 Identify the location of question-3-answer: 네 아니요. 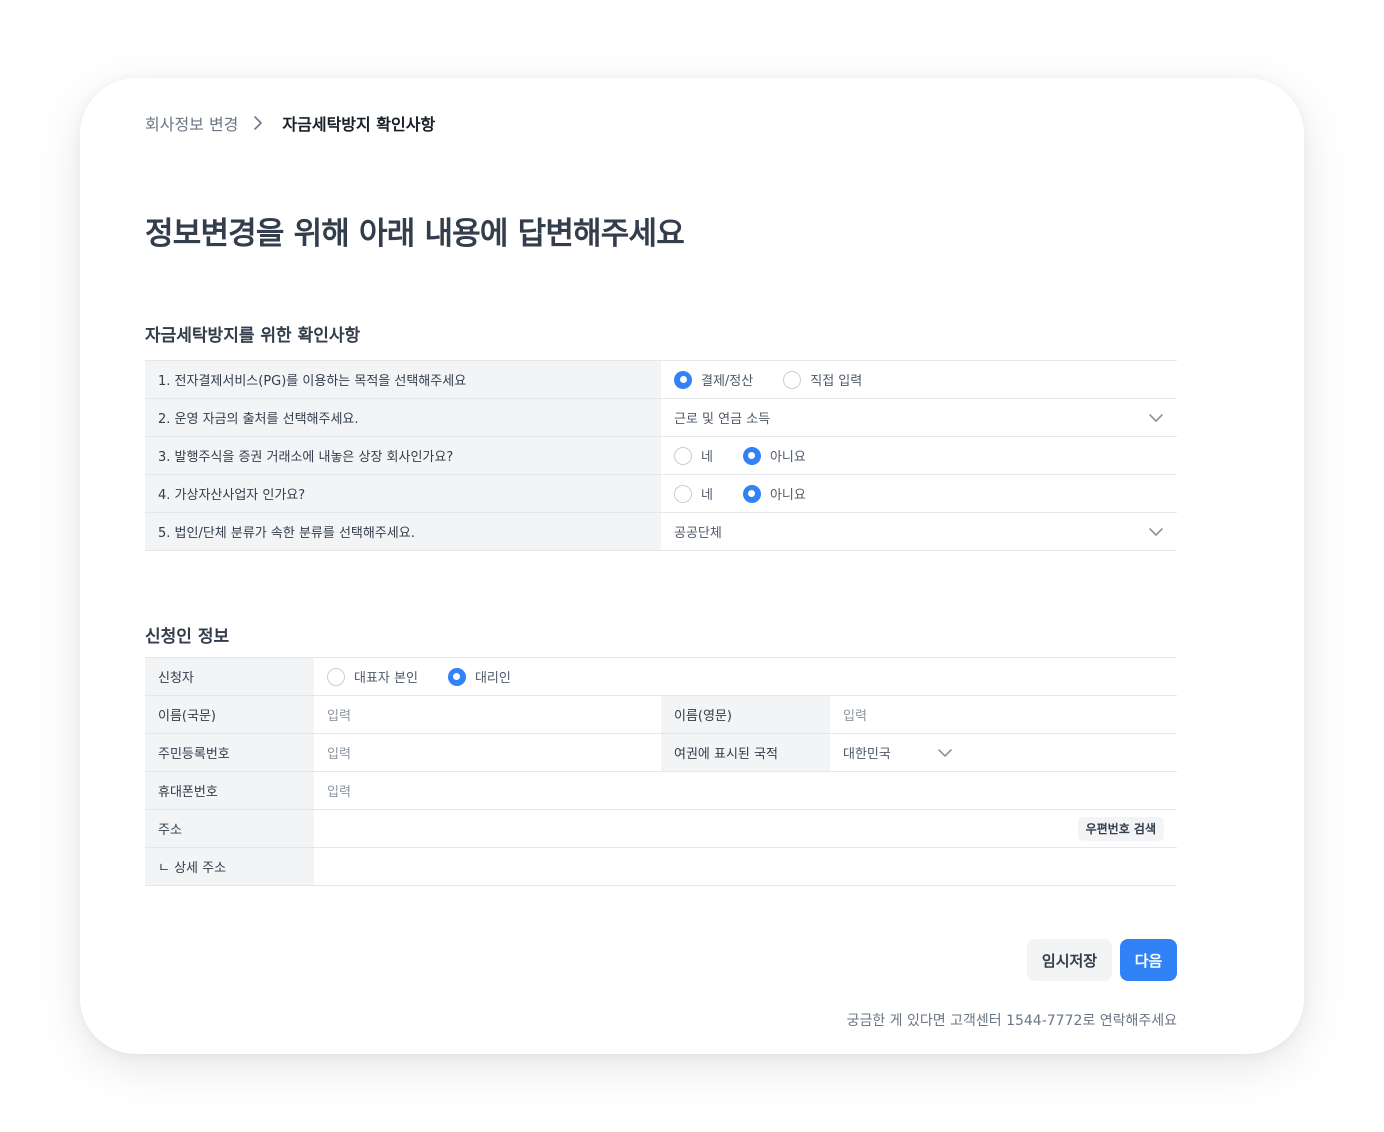
(919, 455).